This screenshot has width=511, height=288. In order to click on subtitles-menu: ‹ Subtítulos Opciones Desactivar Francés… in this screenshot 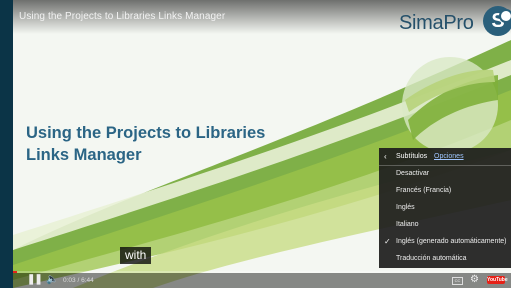, I will do `click(445, 208)`.